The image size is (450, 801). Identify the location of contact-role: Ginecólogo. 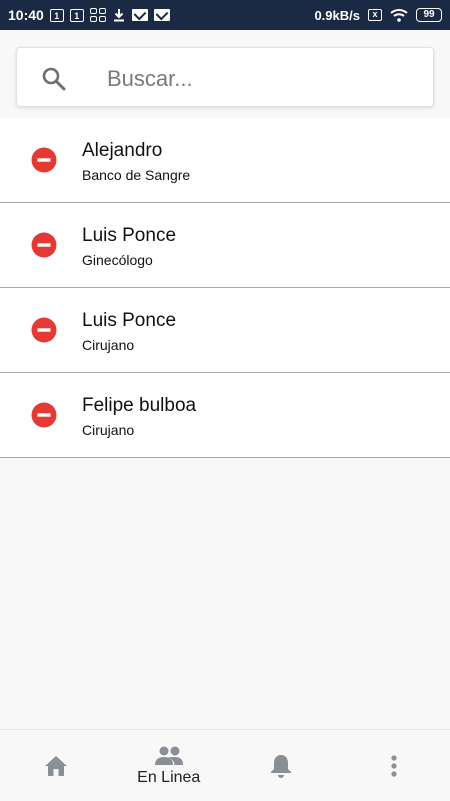
(117, 260).